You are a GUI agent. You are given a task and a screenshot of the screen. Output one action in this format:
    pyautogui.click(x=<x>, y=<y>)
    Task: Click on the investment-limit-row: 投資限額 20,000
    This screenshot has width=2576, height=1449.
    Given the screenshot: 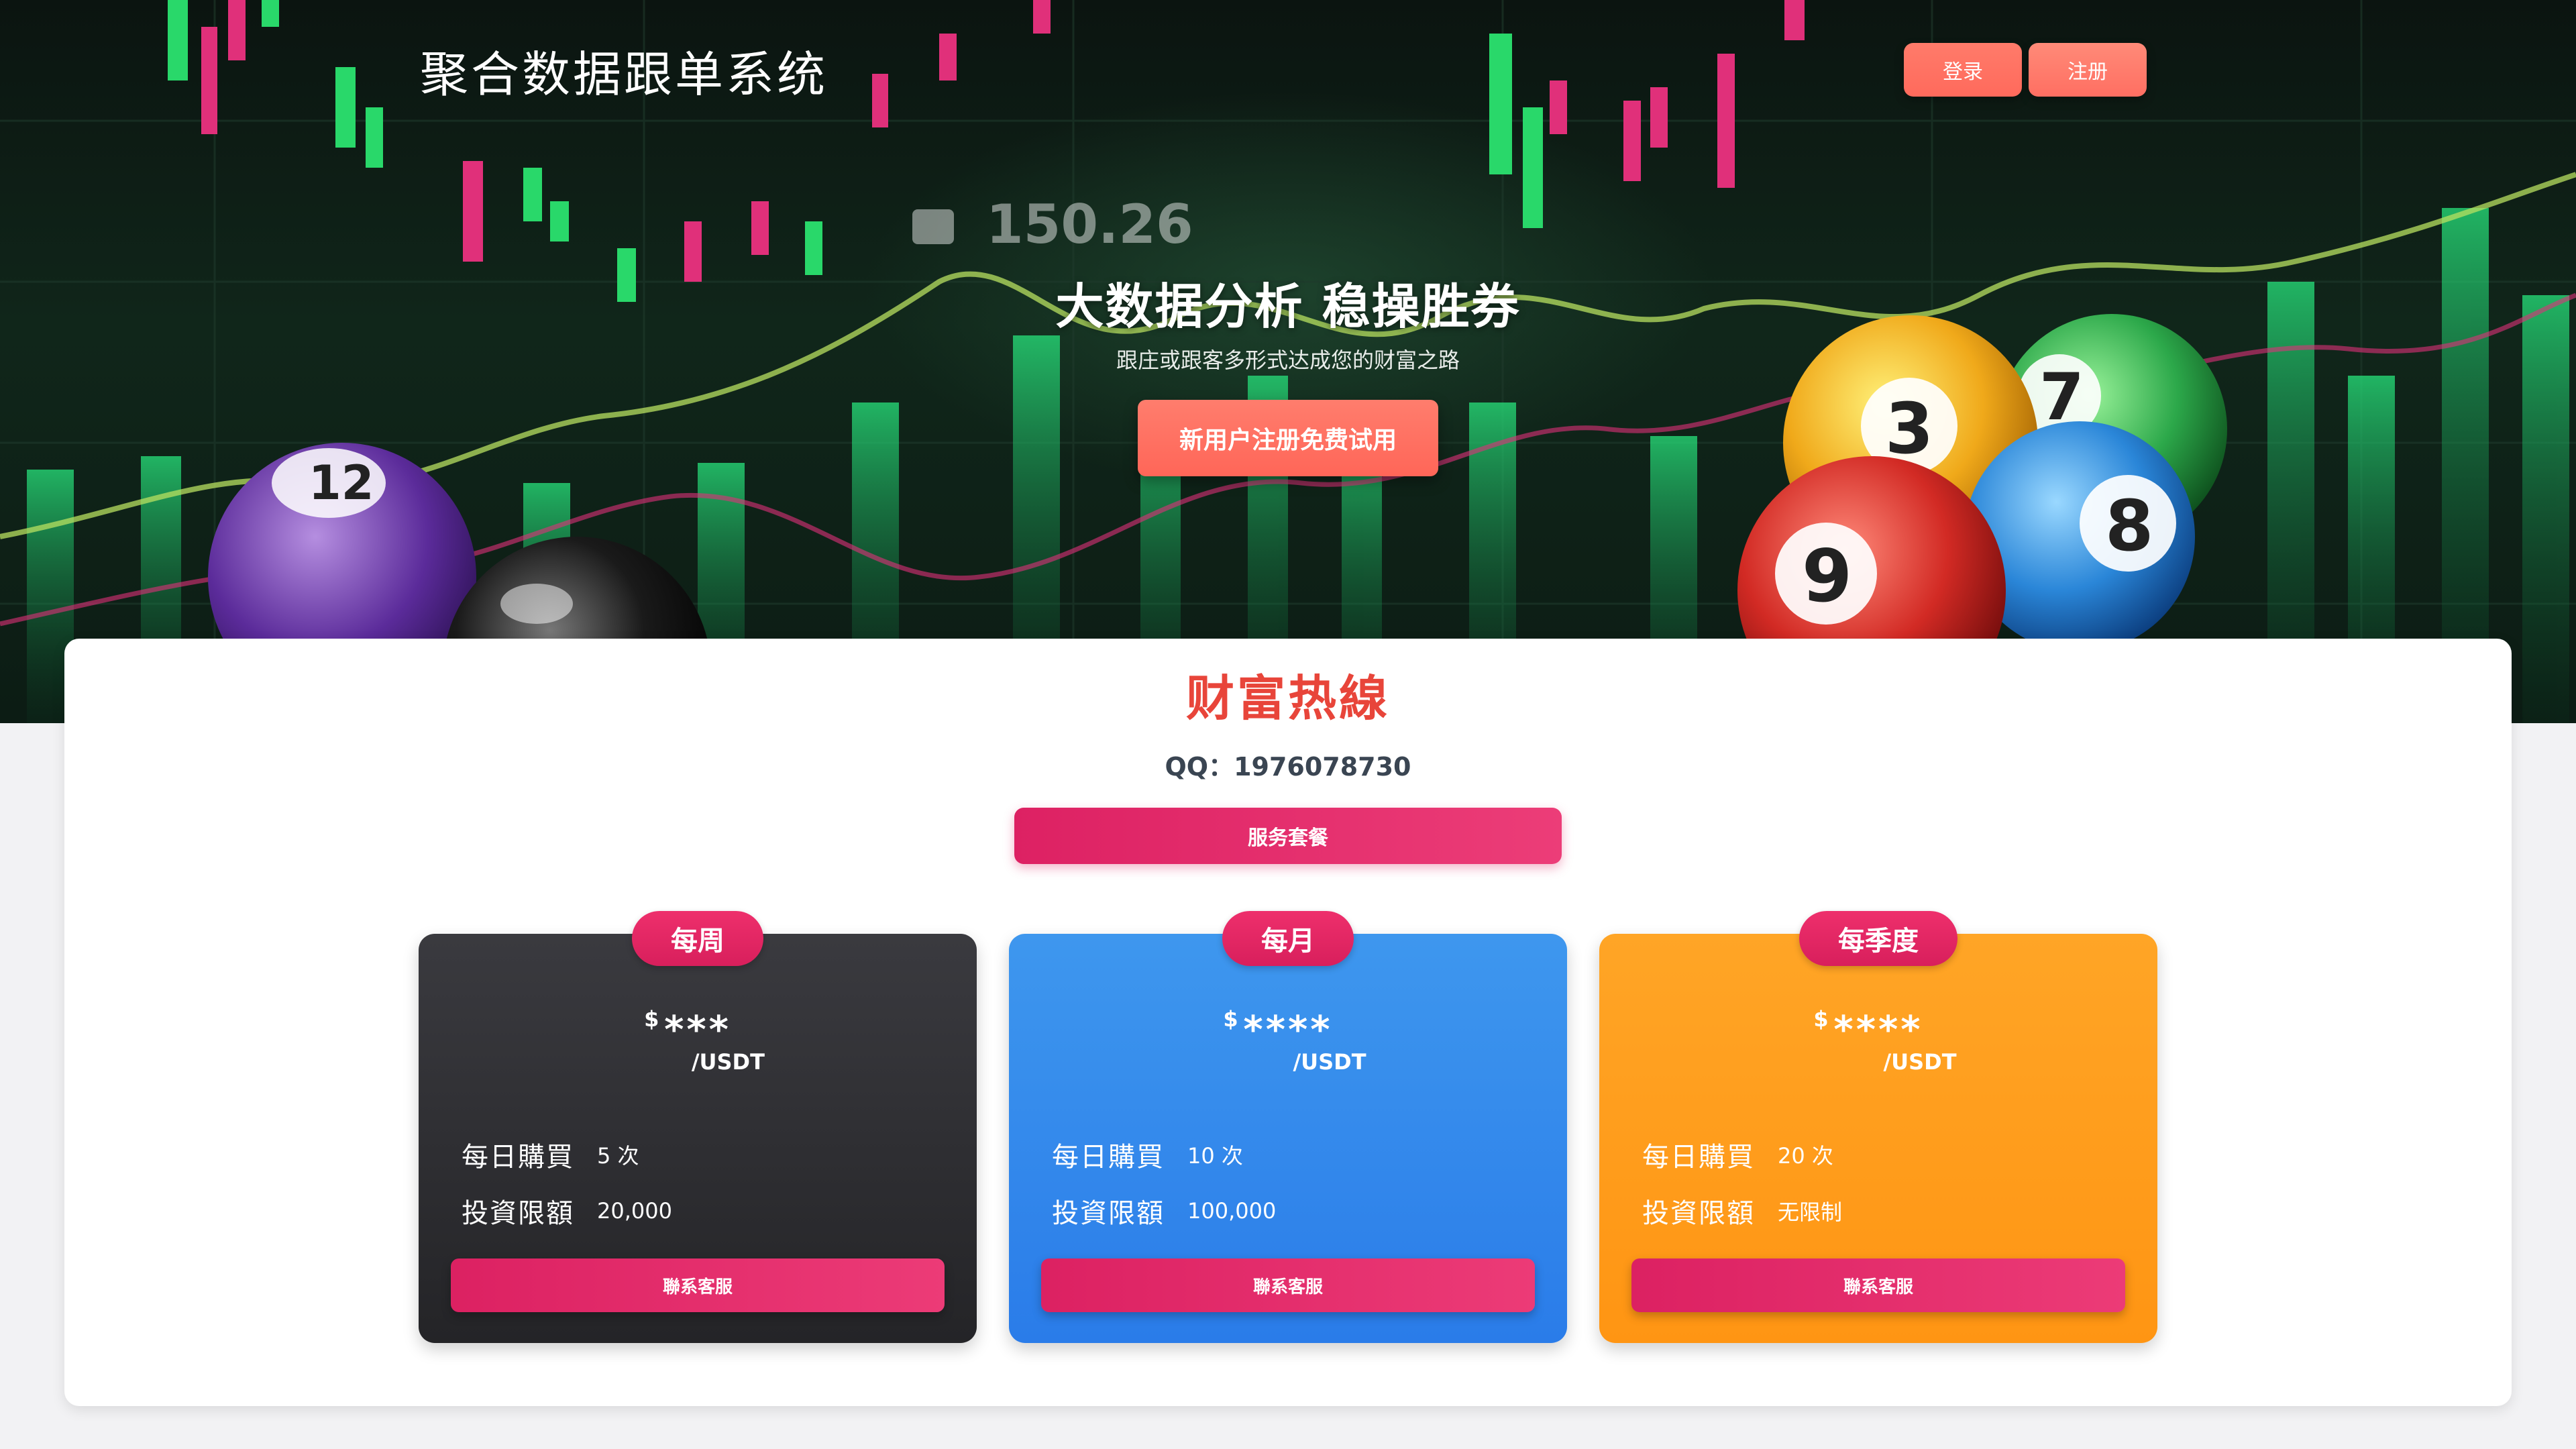 What is the action you would take?
    pyautogui.click(x=567, y=1210)
    